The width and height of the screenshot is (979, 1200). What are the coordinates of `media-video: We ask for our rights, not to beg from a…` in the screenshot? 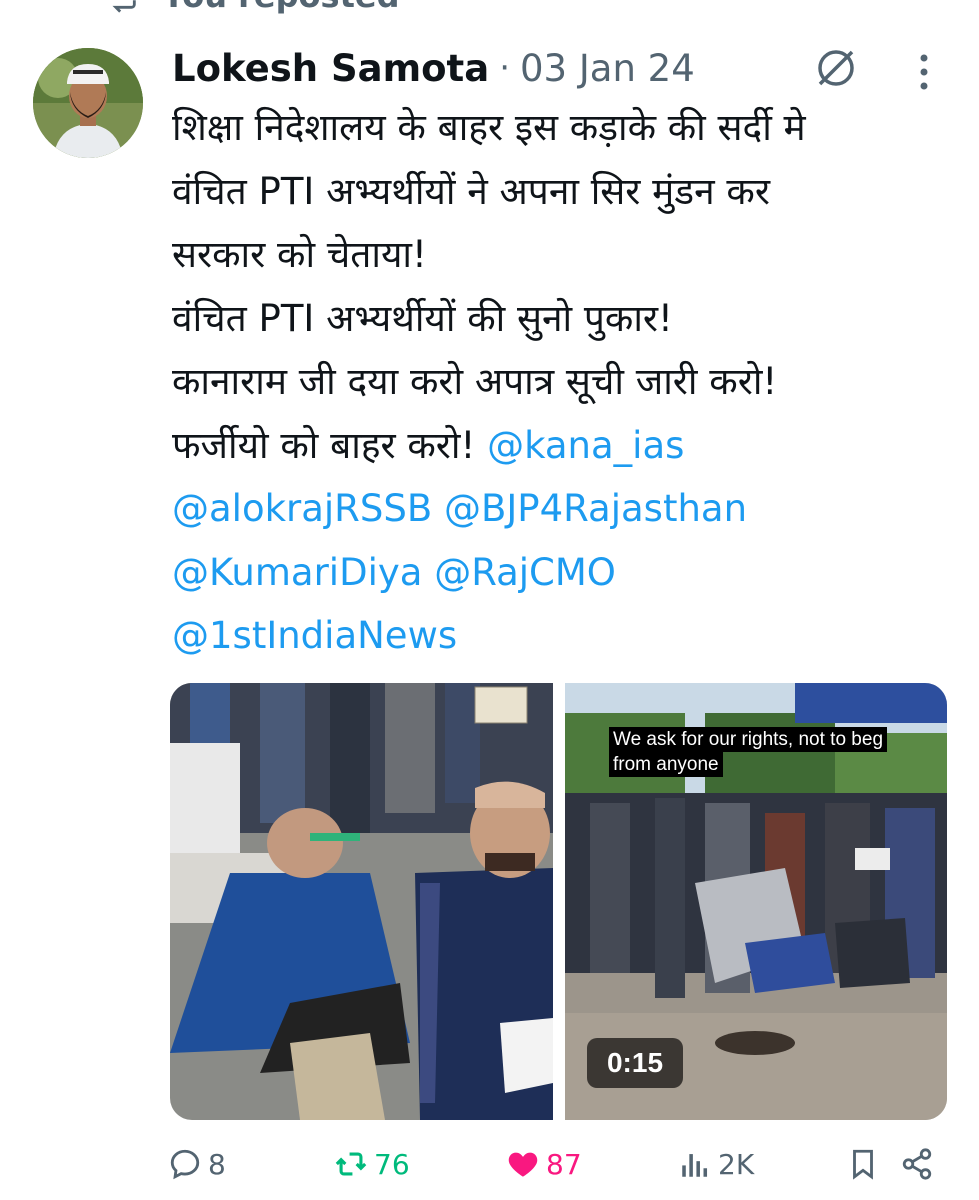 It's located at (756, 901).